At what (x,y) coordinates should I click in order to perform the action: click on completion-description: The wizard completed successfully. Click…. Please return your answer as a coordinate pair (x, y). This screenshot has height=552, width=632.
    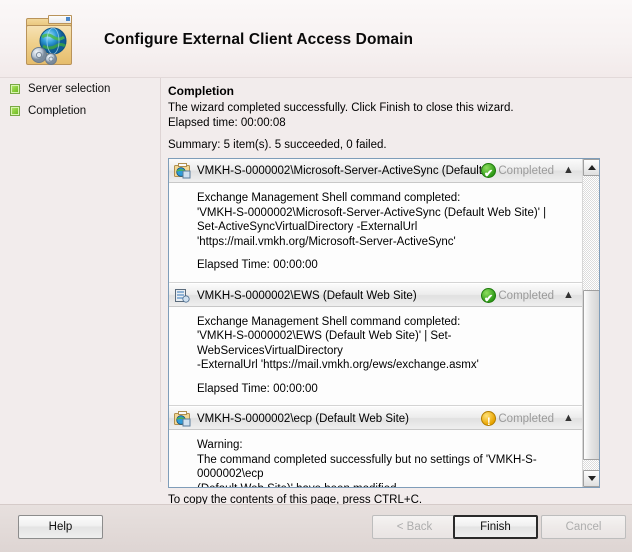
    Looking at the image, I should click on (341, 108).